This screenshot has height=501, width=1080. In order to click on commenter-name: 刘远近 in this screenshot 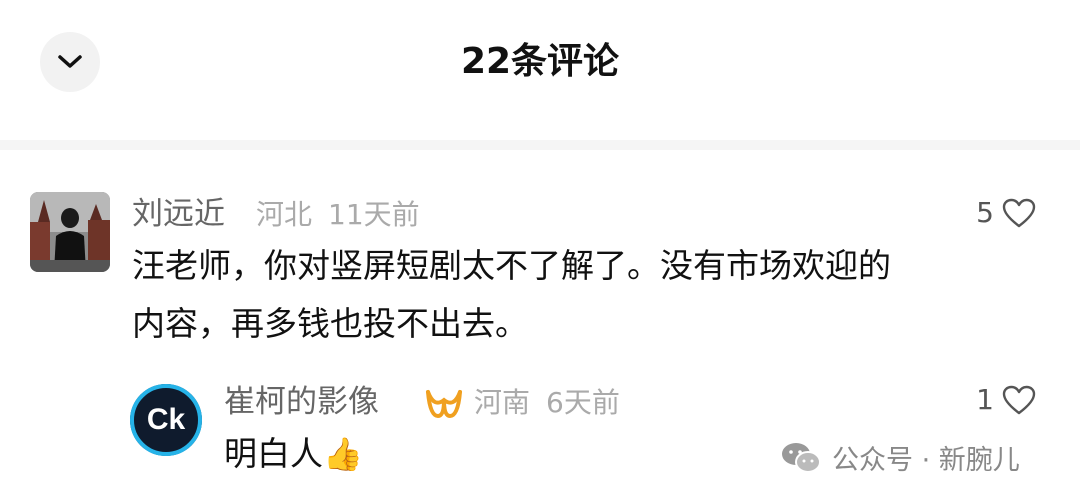, I will do `click(178, 214)`.